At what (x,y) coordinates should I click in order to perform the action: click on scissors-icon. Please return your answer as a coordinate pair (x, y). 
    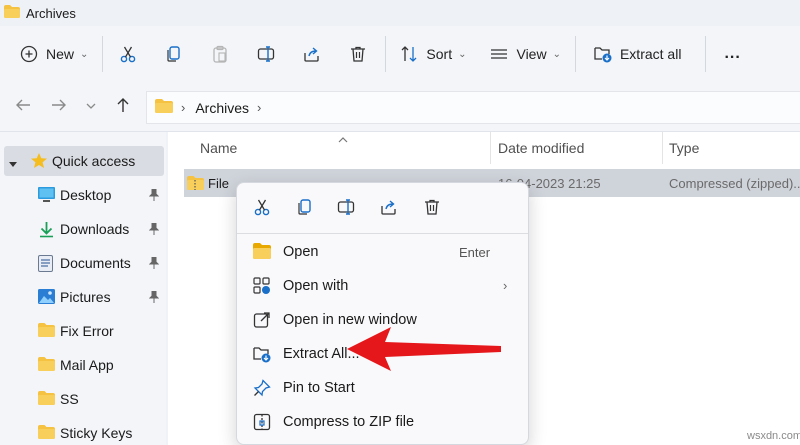
    Looking at the image, I should click on (128, 54).